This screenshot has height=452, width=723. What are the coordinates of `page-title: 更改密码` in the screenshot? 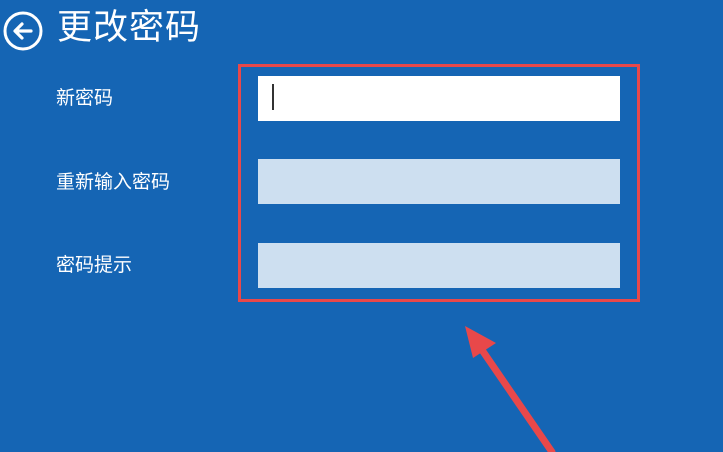 It's located at (129, 28).